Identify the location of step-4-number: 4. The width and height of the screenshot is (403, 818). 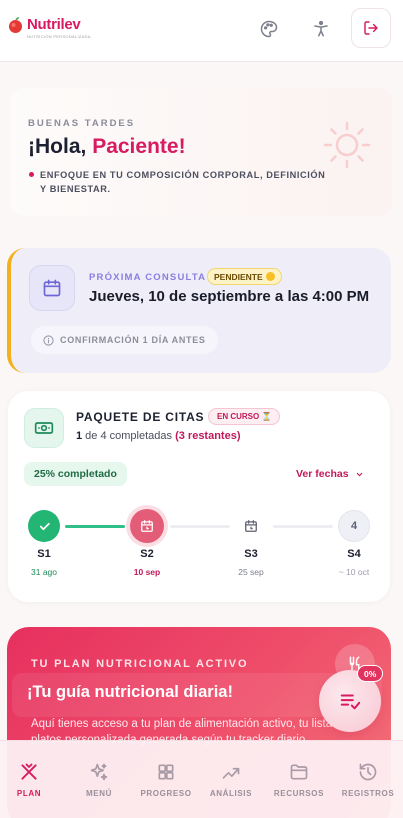
(354, 526).